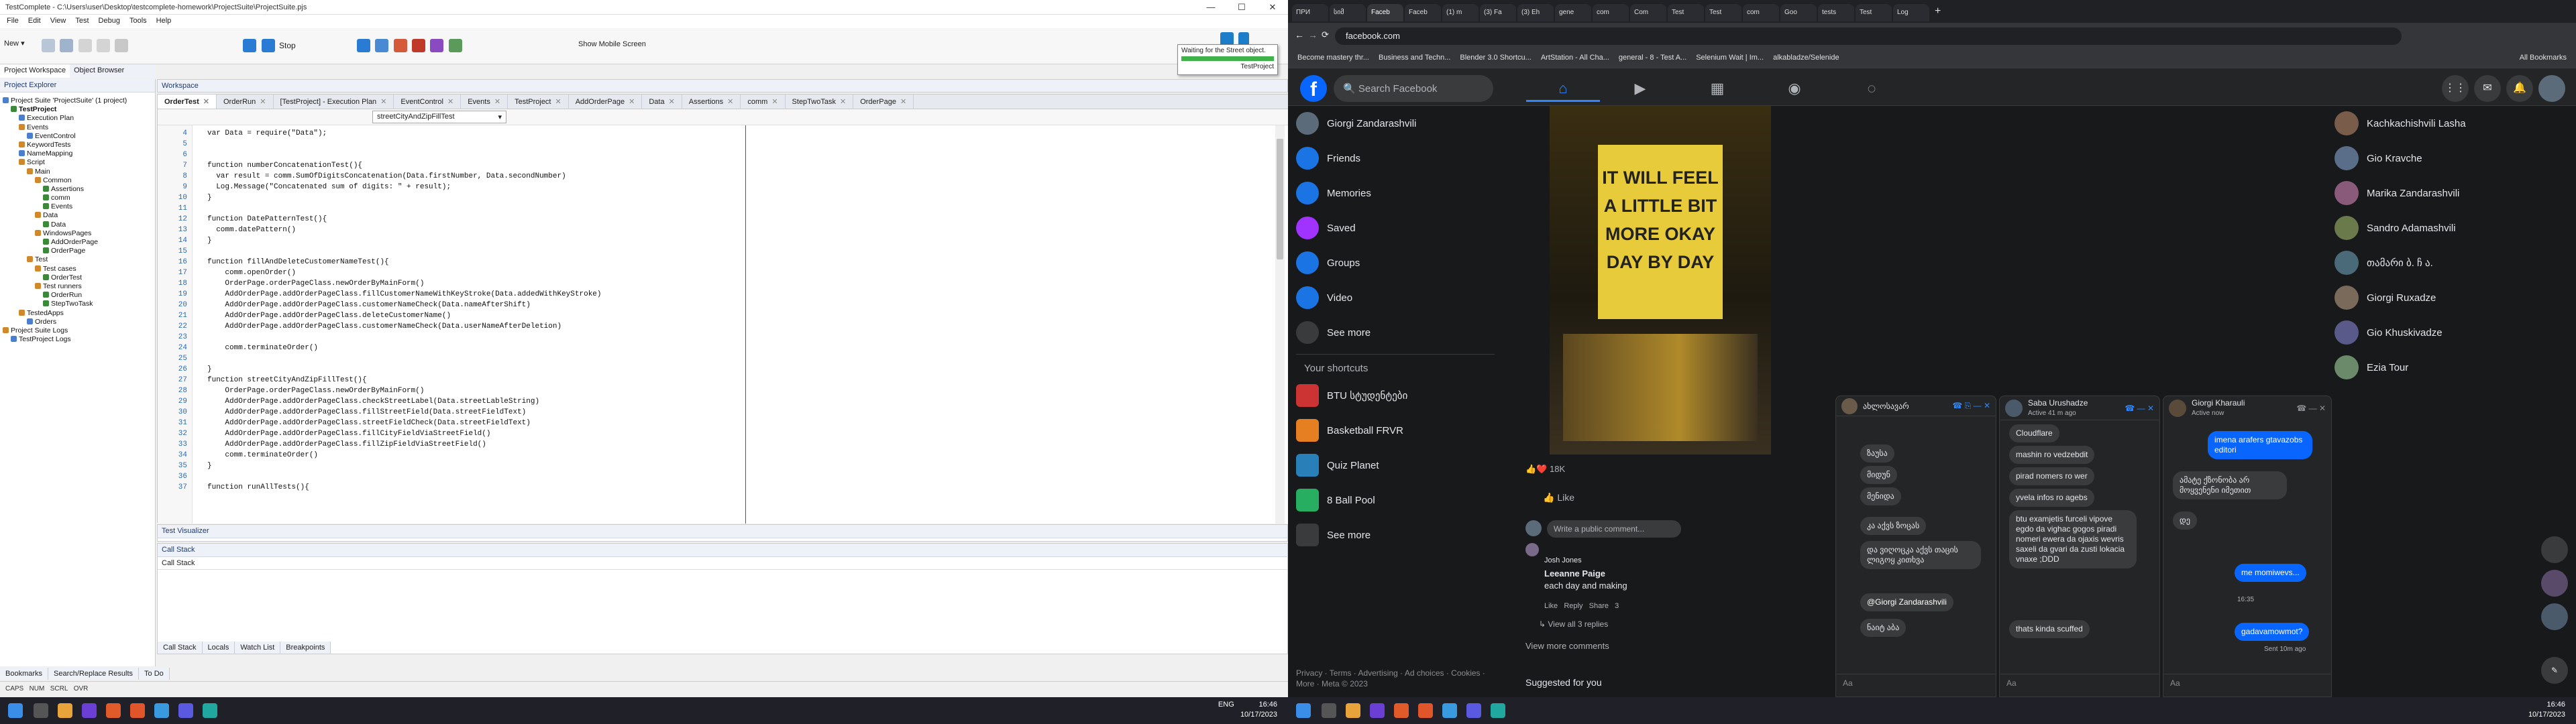 The image size is (2576, 724). I want to click on new-button: New ▾, so click(14, 43).